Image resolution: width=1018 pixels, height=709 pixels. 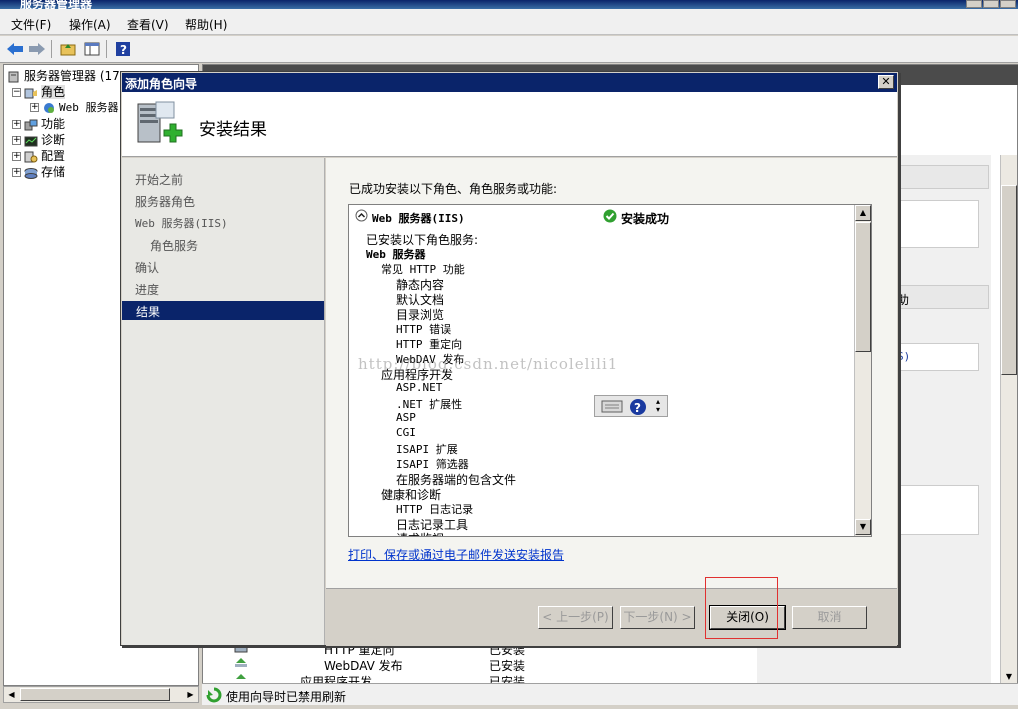 I want to click on main-vertical-scrollbar: ▼, so click(x=1008, y=420).